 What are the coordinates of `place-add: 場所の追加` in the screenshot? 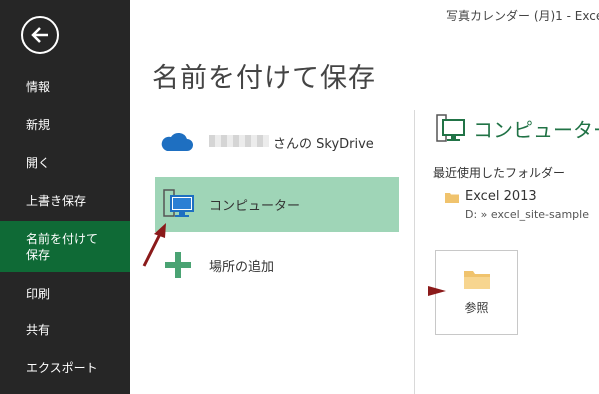 It's located at (277, 265).